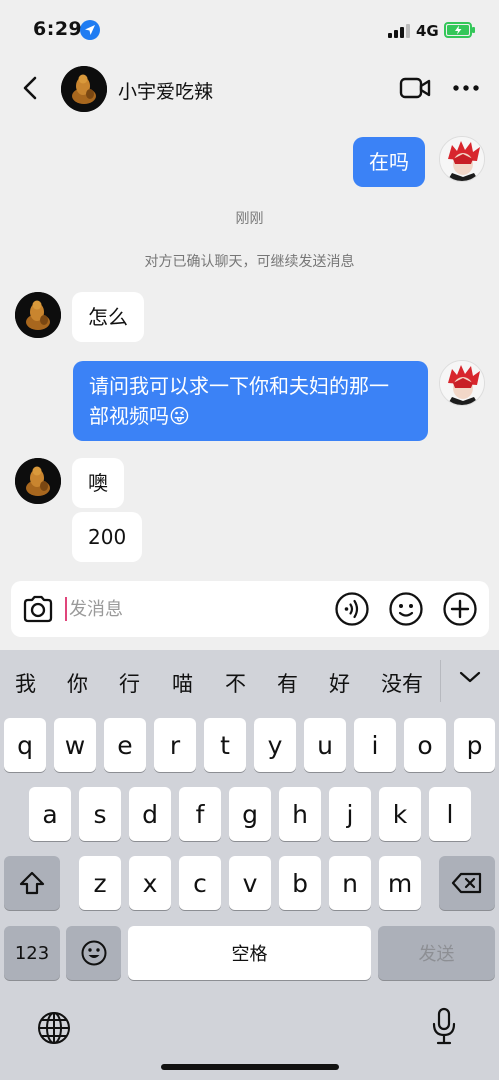 The image size is (499, 1080). I want to click on delete-key, so click(467, 883).